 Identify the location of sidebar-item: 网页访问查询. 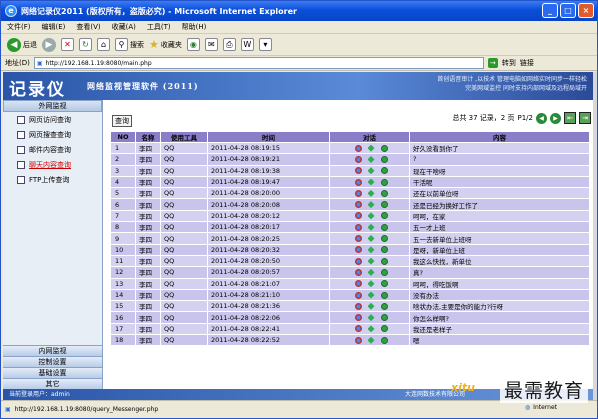
(52, 119).